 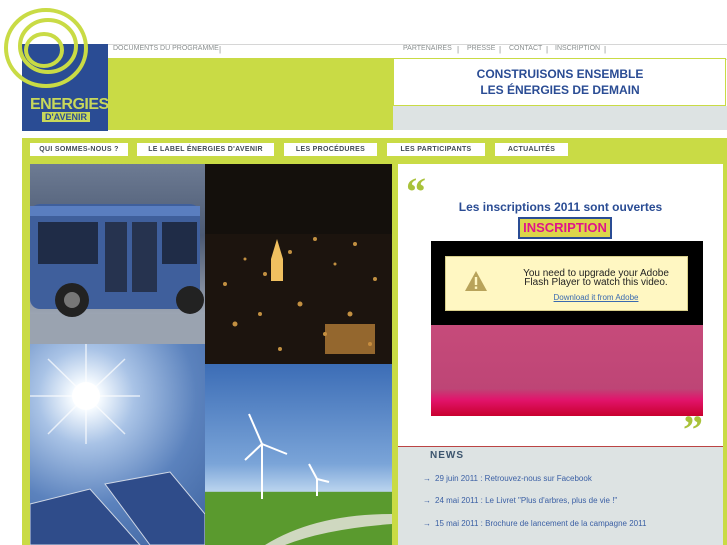 I want to click on nav-actualites: ACTUALITÉS, so click(x=531, y=149).